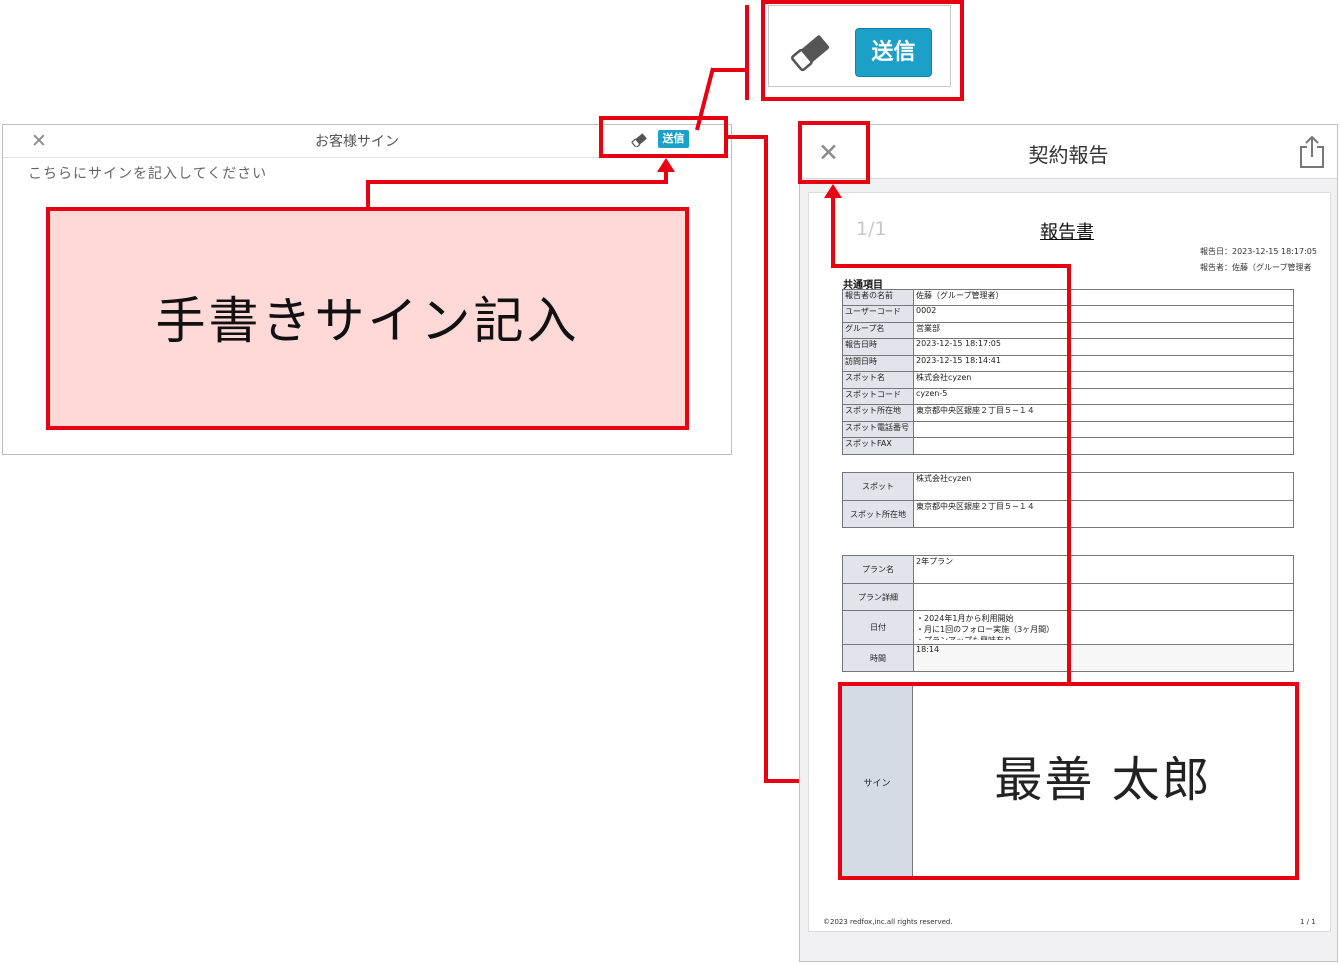 The height and width of the screenshot is (964, 1340). I want to click on report-date: 報告日：2023-12-15 18:17:05, so click(1258, 251).